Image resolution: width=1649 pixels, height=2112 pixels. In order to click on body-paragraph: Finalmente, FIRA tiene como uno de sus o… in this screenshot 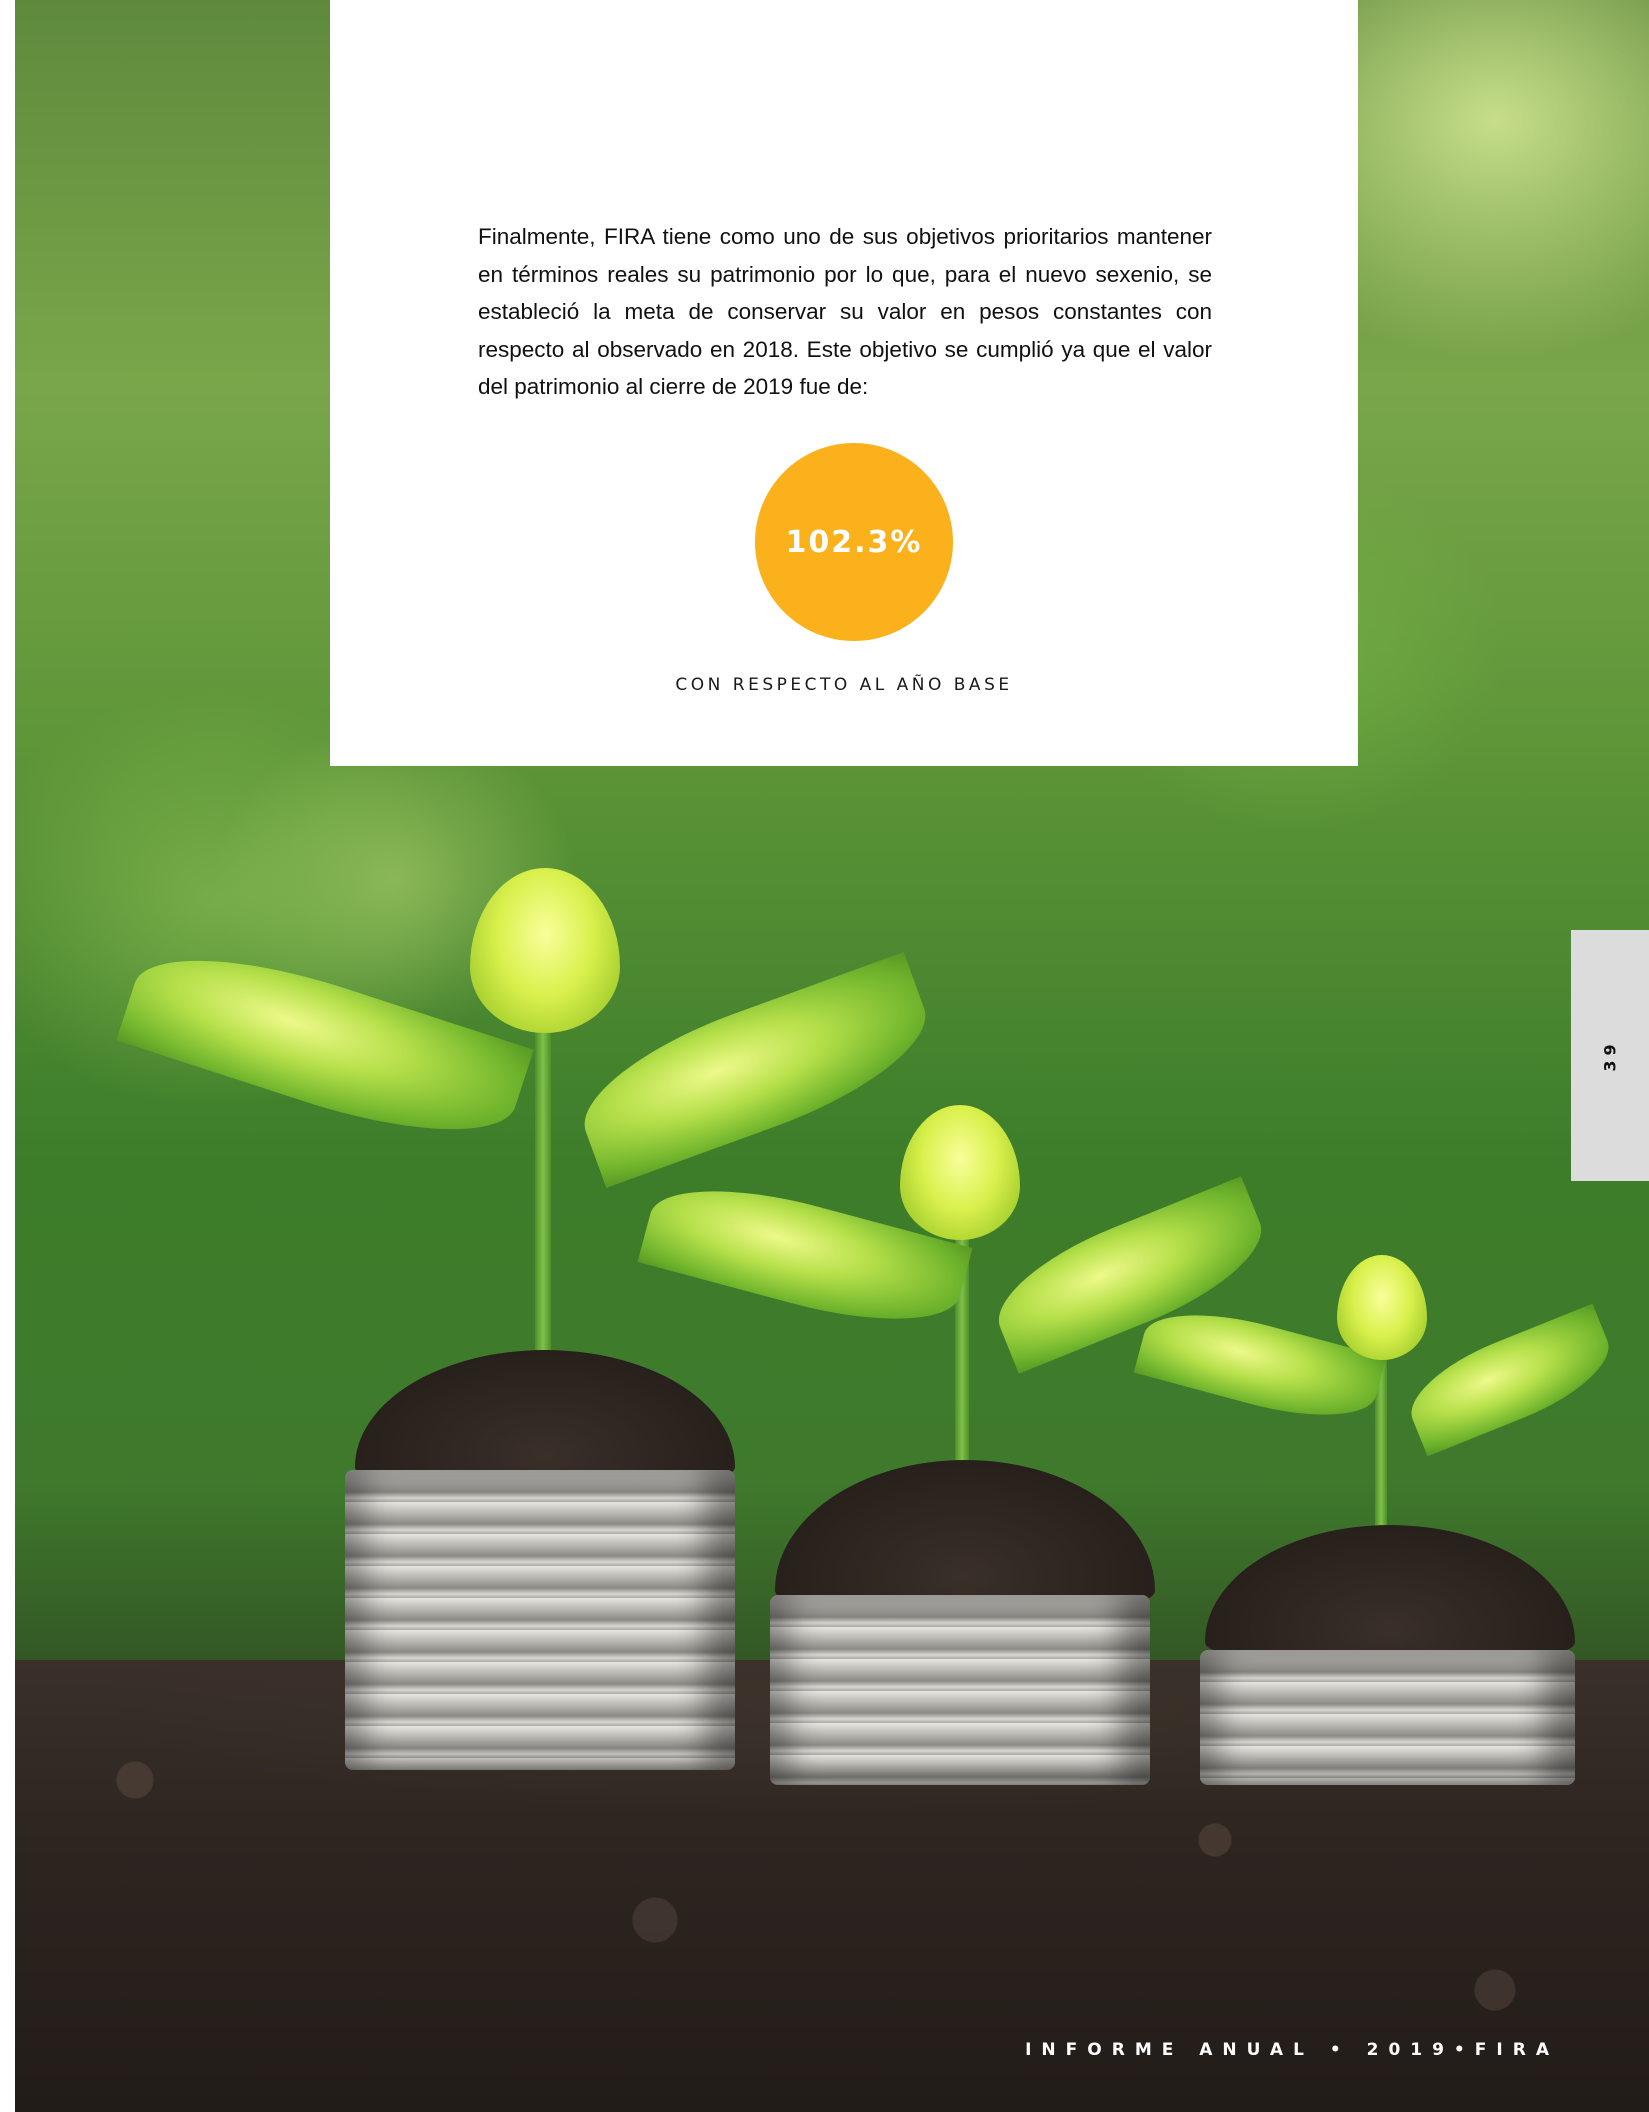, I will do `click(845, 311)`.